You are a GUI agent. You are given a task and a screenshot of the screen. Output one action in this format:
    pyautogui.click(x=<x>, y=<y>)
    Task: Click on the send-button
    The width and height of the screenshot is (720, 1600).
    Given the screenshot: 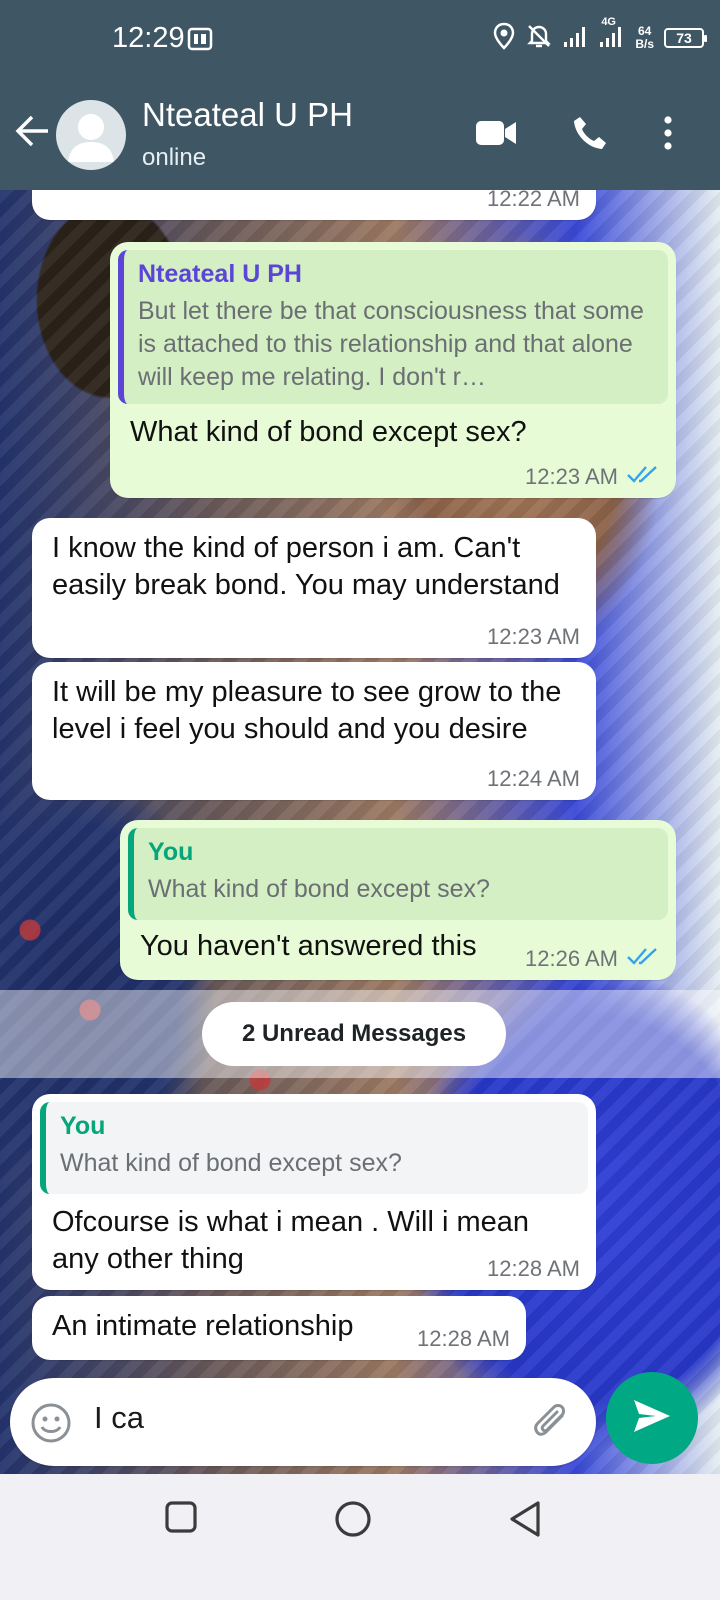 What is the action you would take?
    pyautogui.click(x=652, y=1418)
    